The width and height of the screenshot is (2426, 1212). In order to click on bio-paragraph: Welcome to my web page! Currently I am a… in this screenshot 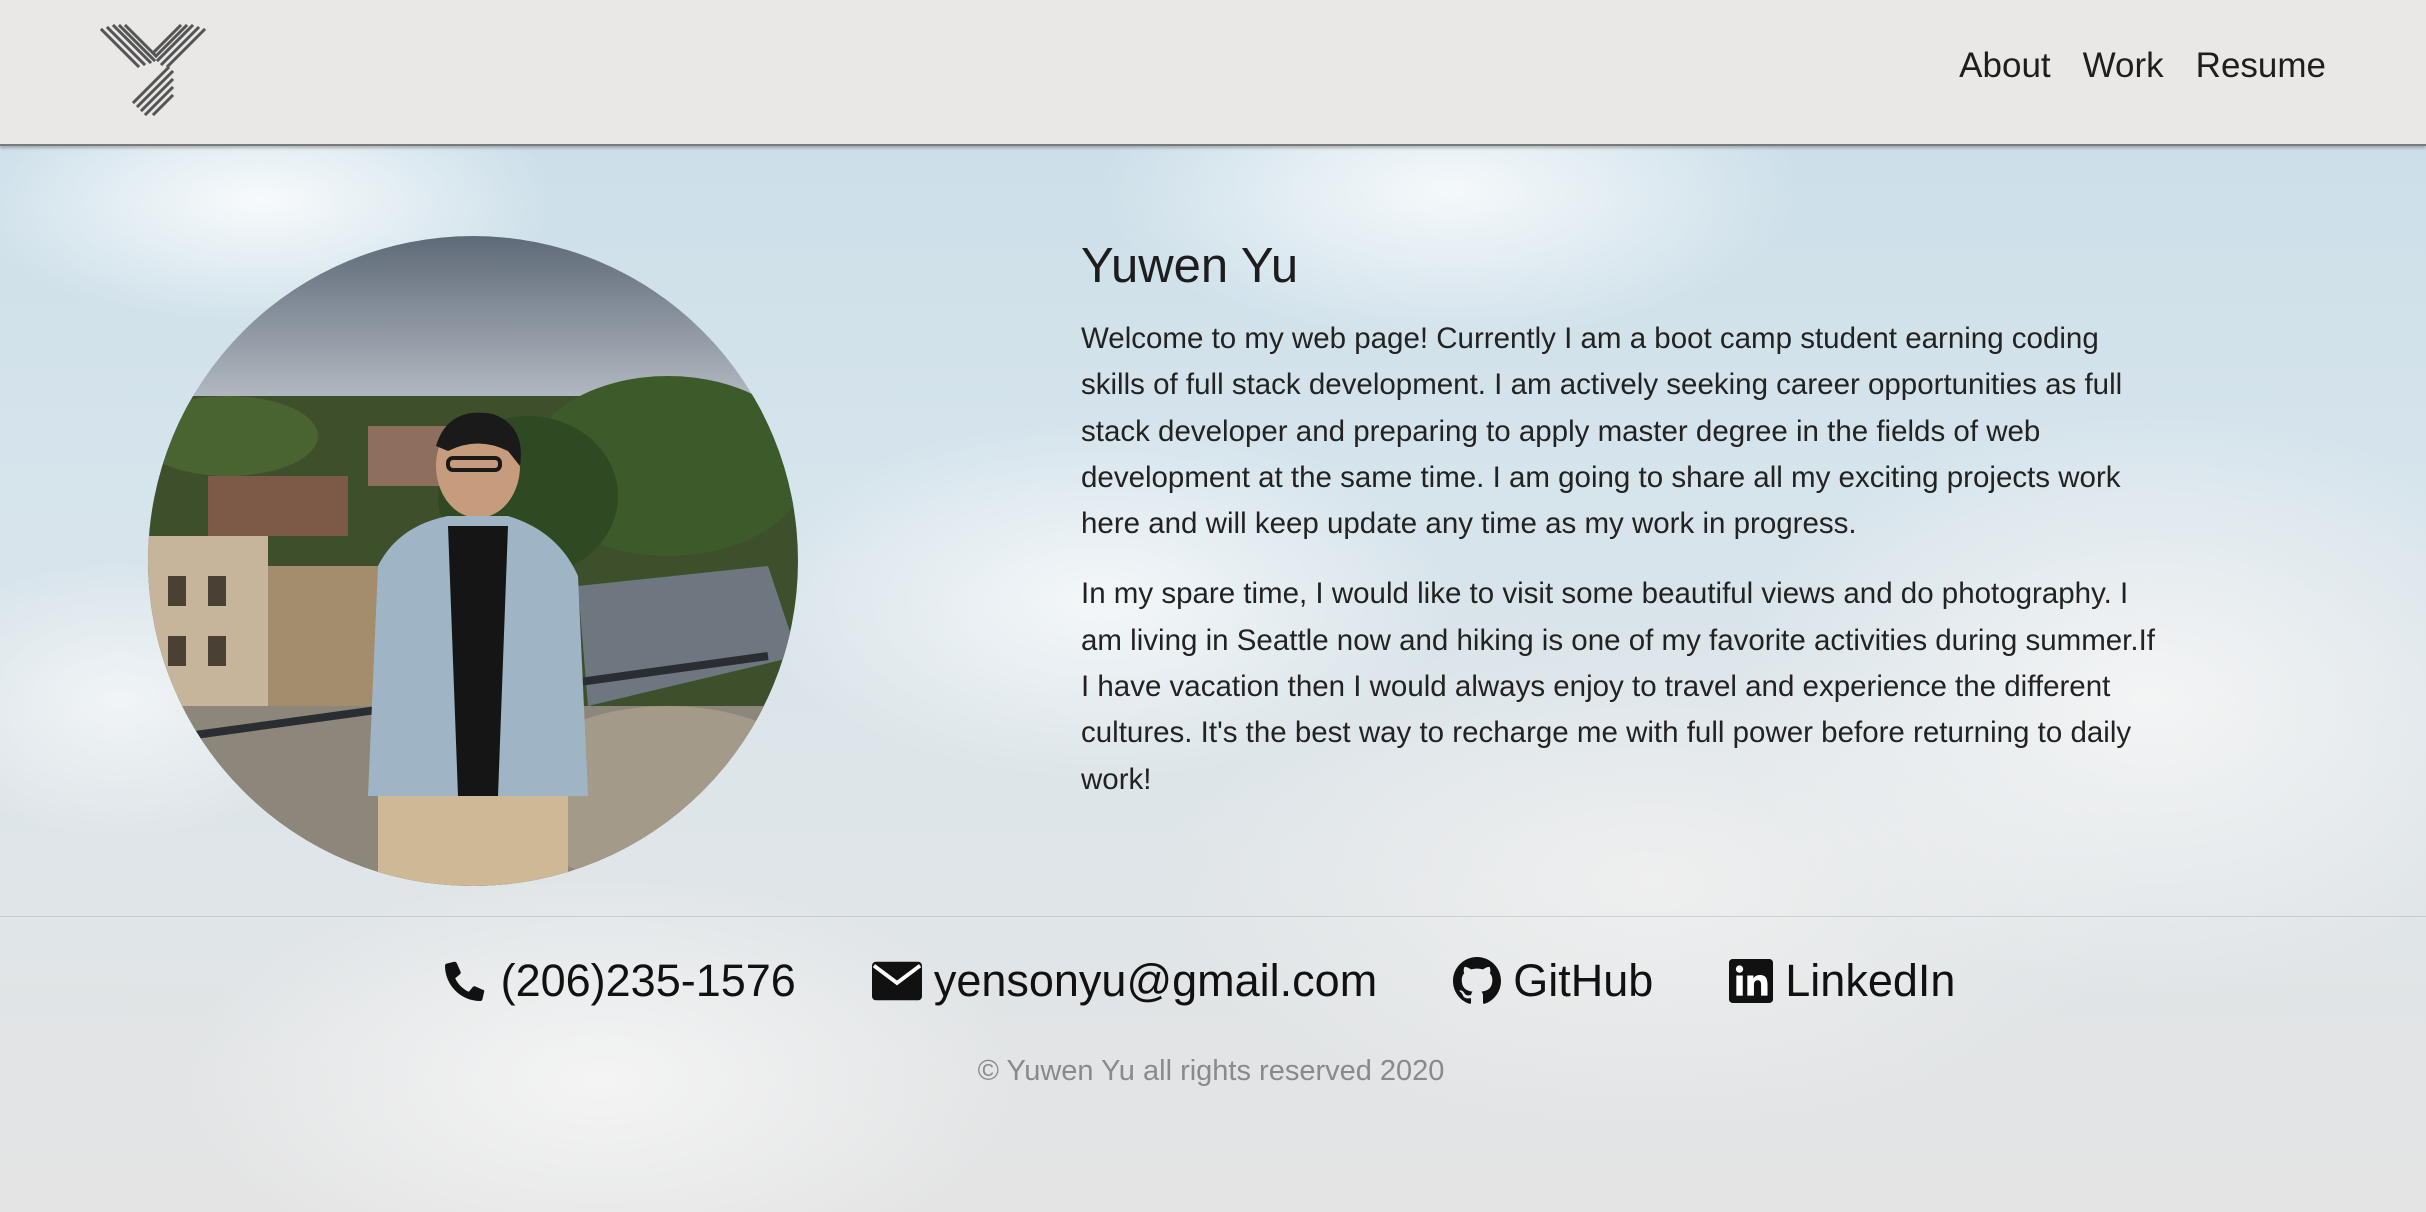, I will do `click(1602, 431)`.